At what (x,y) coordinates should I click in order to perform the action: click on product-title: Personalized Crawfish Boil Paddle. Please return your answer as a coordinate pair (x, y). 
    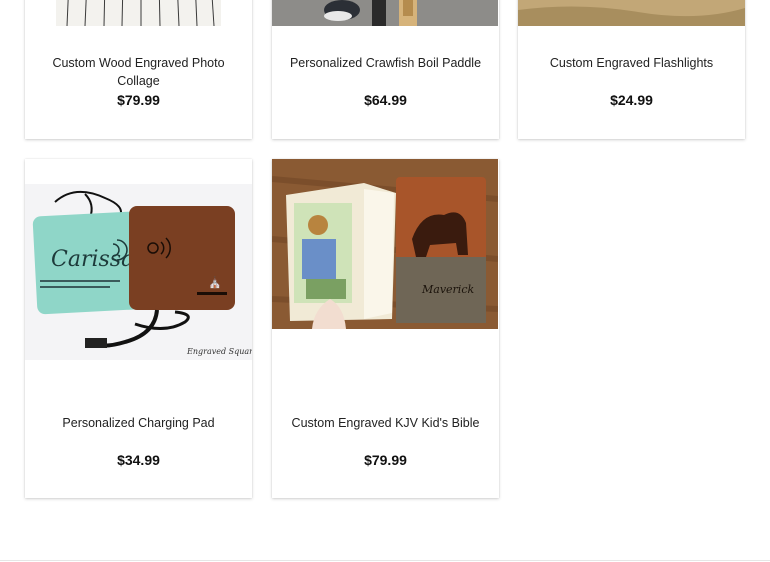
    Looking at the image, I should click on (385, 63).